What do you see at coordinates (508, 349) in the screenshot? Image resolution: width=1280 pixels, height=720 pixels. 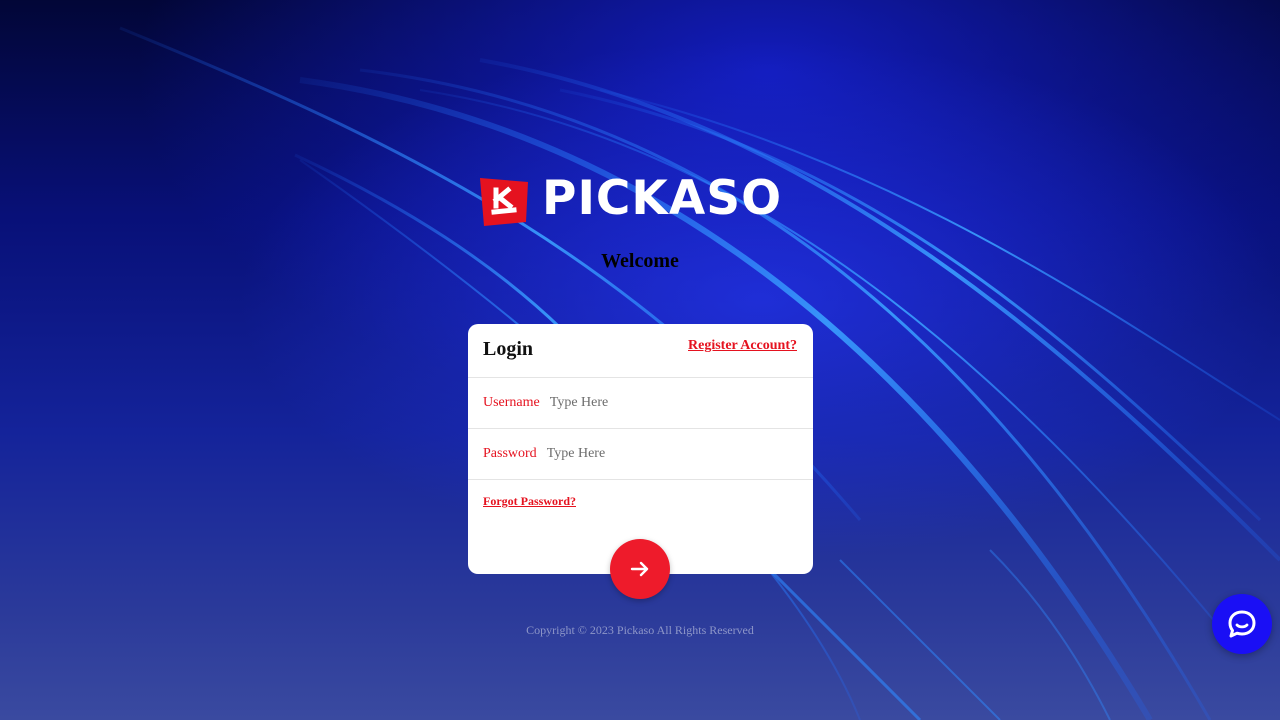 I see `login-title: Login` at bounding box center [508, 349].